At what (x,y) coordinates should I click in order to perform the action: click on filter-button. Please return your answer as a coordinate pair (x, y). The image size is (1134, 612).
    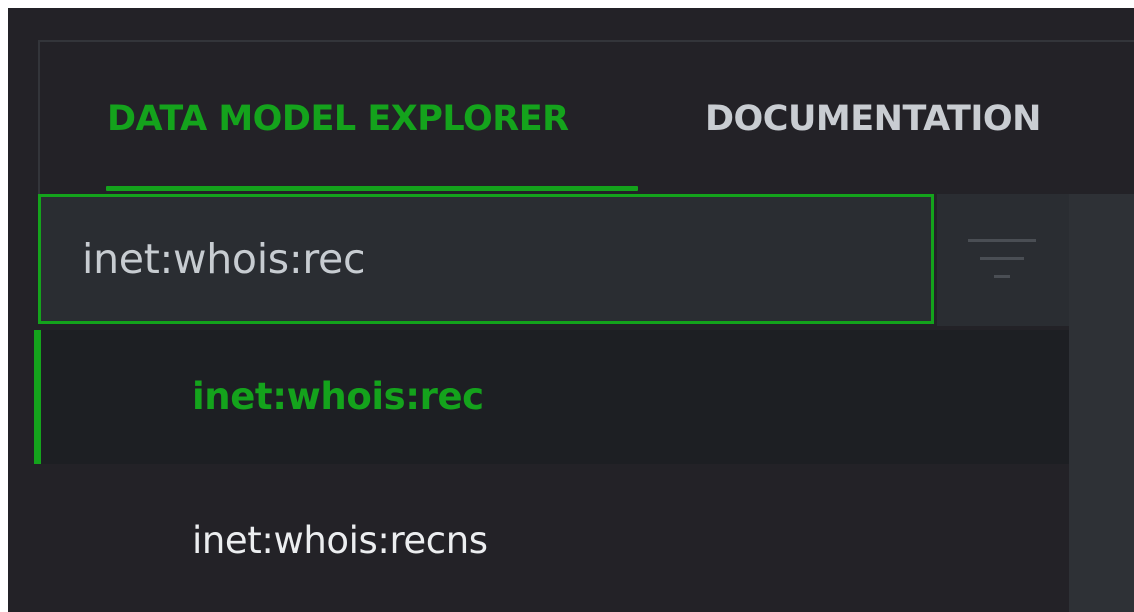
    Looking at the image, I should click on (1003, 260).